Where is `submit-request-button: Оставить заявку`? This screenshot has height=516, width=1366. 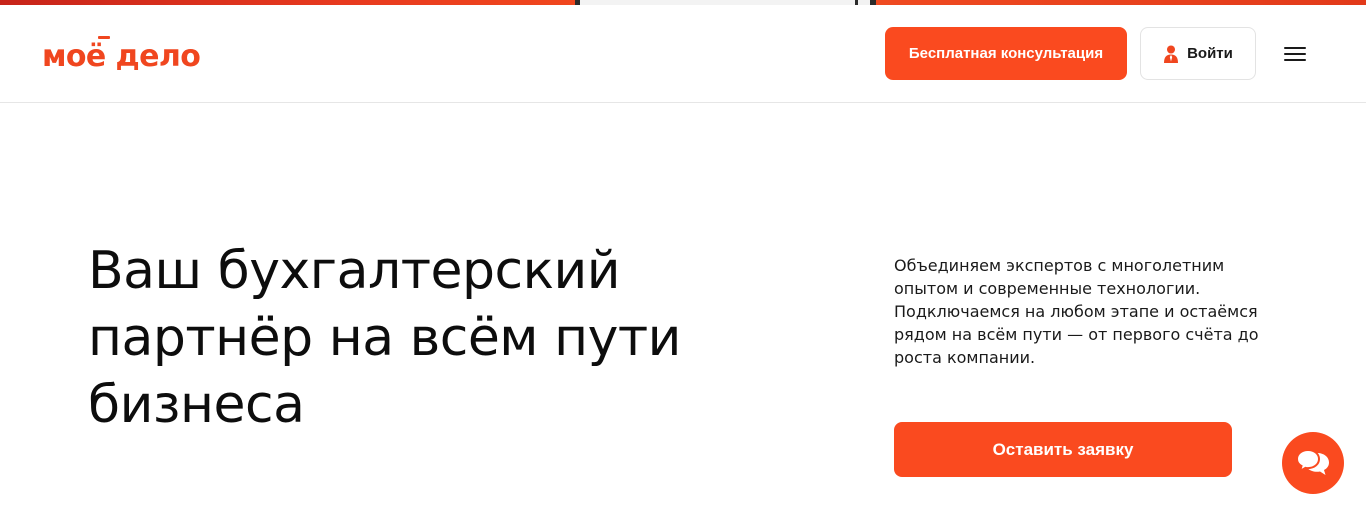 submit-request-button: Оставить заявку is located at coordinates (1063, 449).